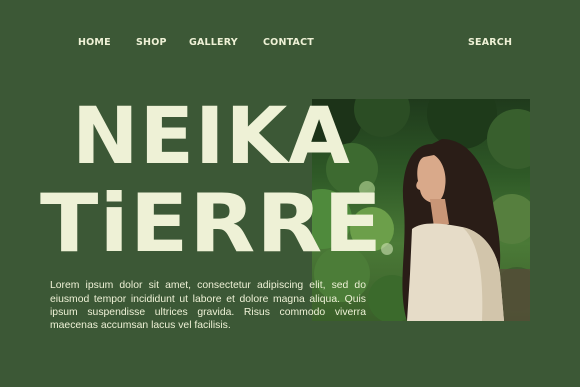 This screenshot has width=580, height=387. I want to click on nav-link-contact: CONTACT, so click(288, 42).